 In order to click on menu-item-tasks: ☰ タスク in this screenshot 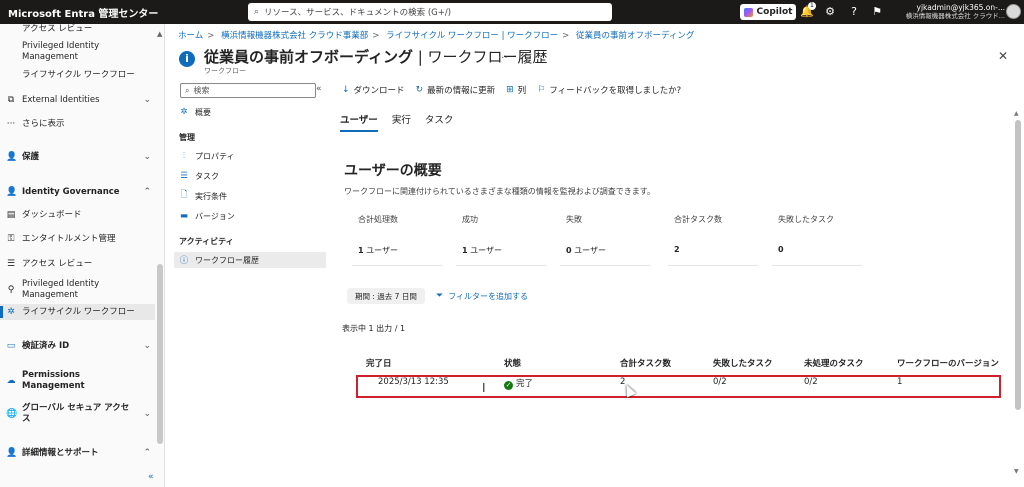, I will do `click(250, 176)`.